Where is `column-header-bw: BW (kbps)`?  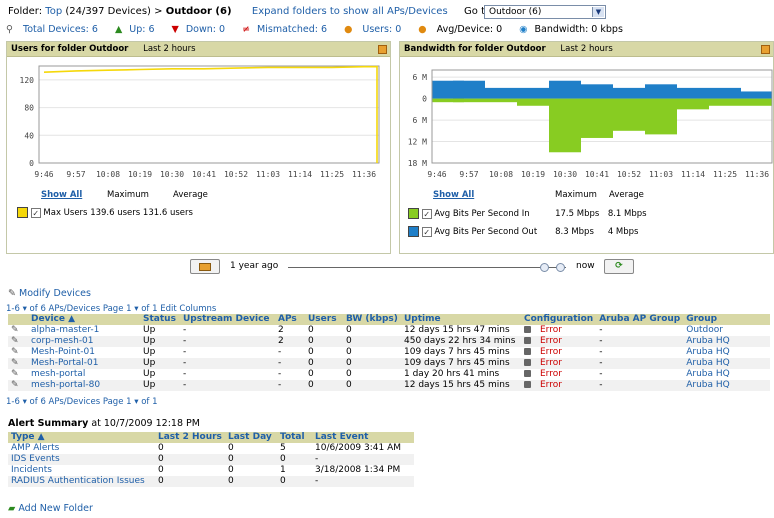 column-header-bw: BW (kbps) is located at coordinates (372, 319).